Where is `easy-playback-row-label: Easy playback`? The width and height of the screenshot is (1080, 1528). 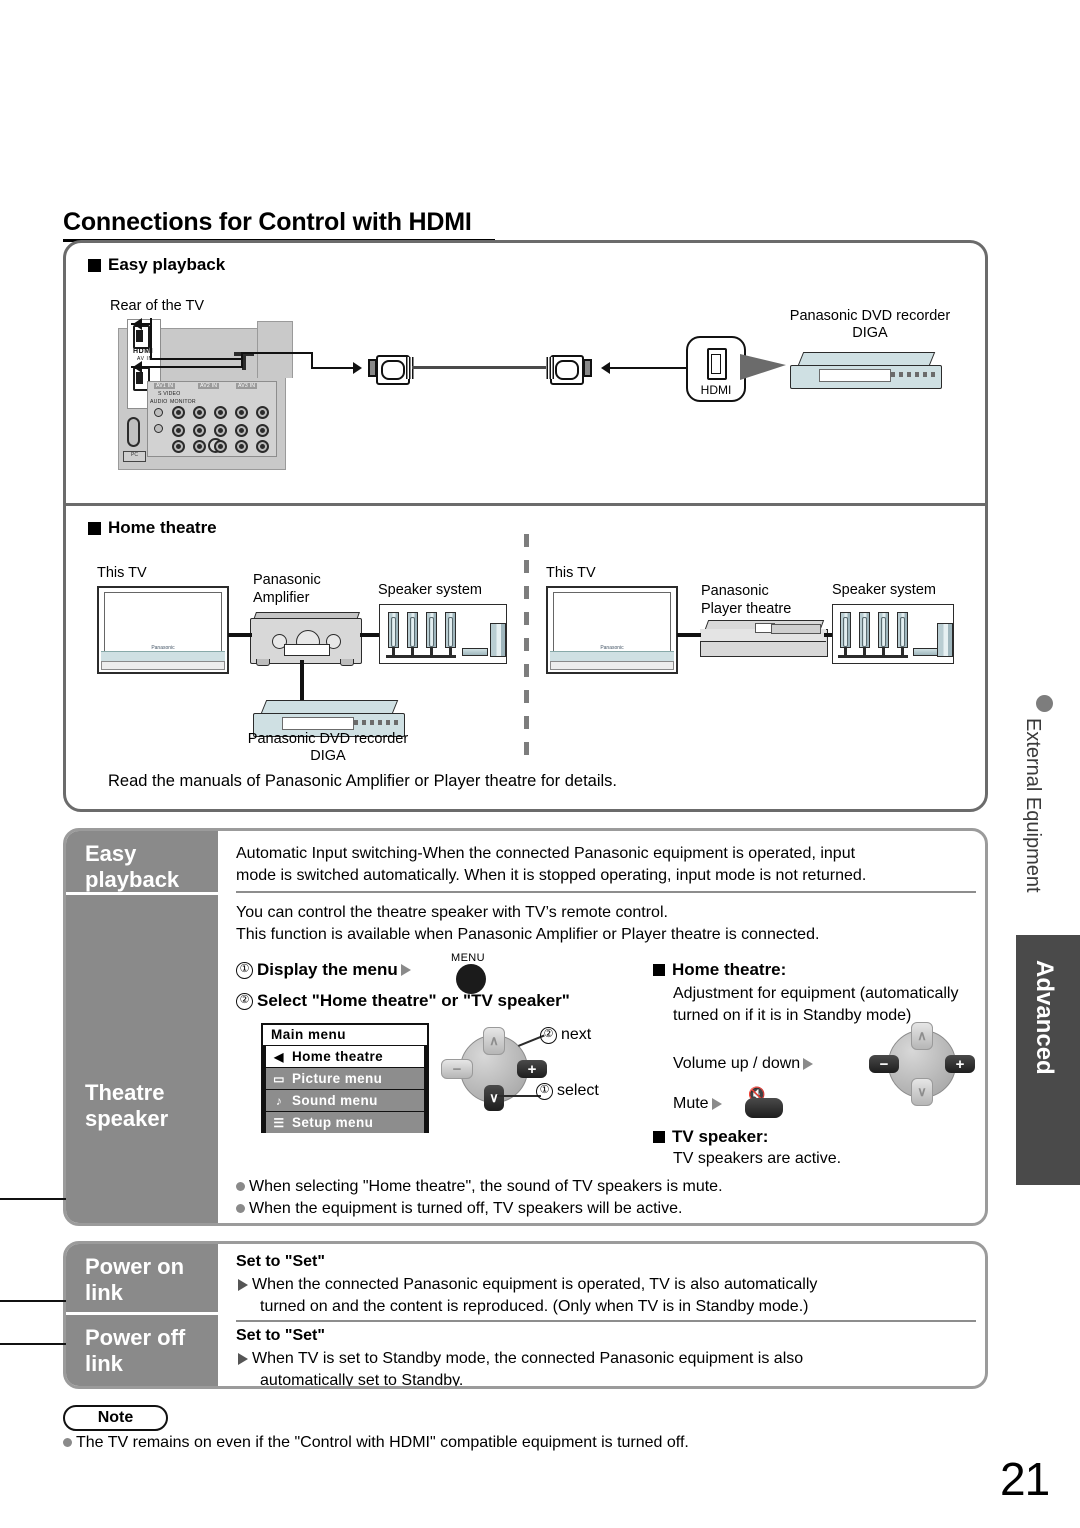
easy-playback-row-label: Easy playback is located at coordinates (142, 861).